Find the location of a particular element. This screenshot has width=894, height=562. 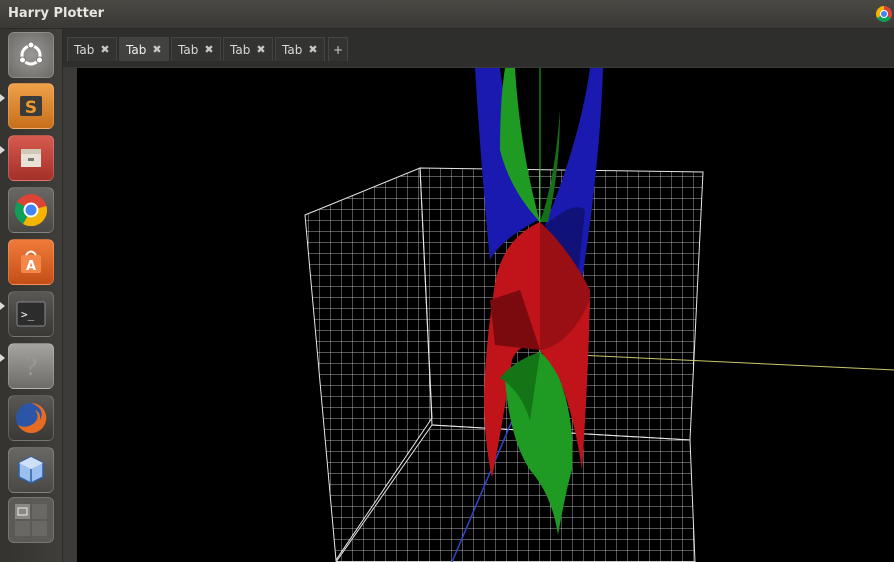

software-center-icon: A is located at coordinates (31, 262).